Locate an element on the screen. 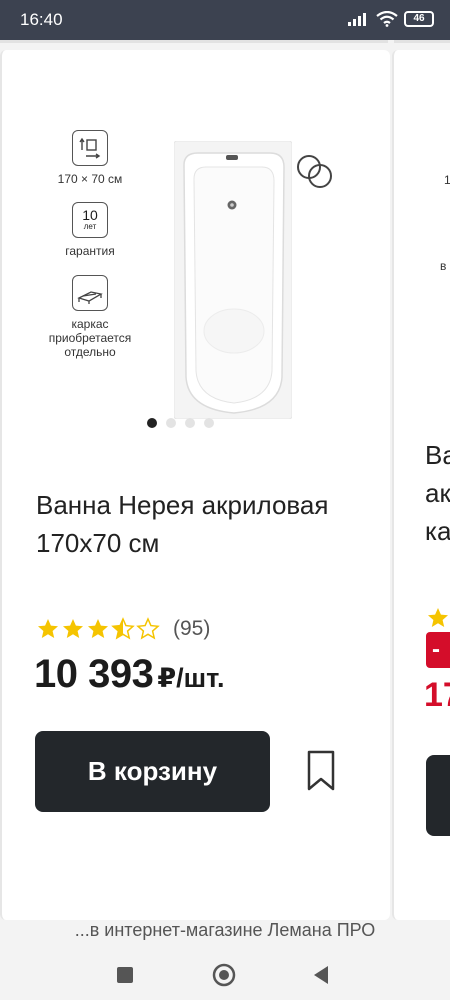 The width and height of the screenshot is (450, 1000). next-title-line: Ва is located at coordinates (437, 455).